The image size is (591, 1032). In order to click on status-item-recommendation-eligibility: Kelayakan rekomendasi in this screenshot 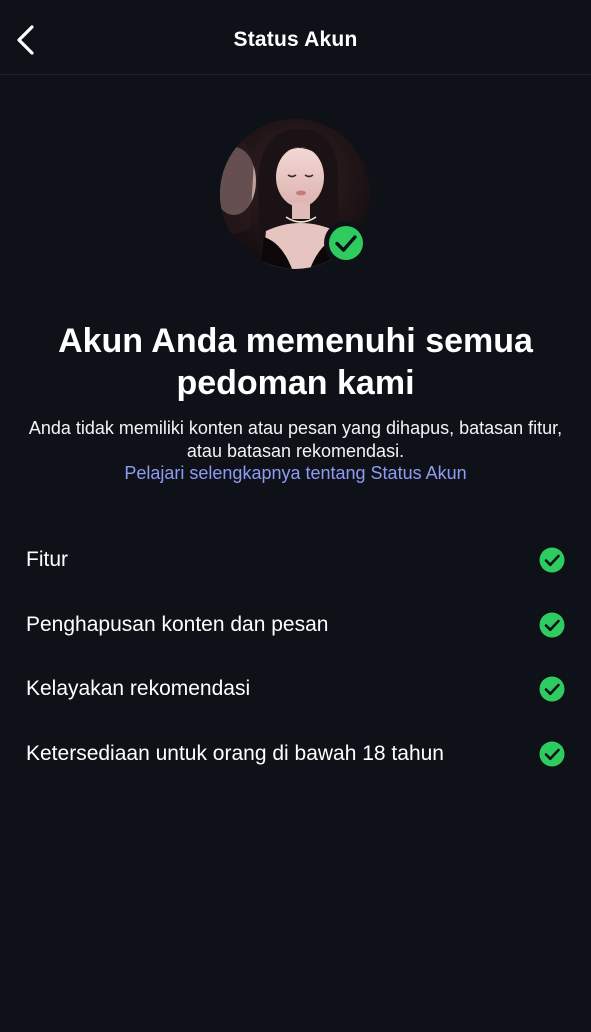, I will do `click(295, 689)`.